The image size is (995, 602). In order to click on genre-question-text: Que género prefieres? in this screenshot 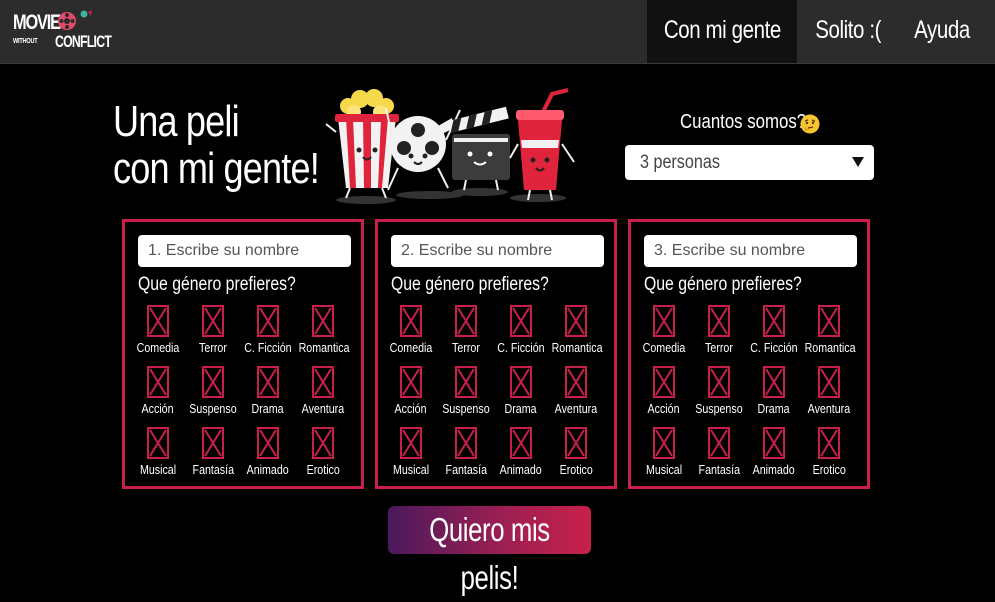, I will do `click(217, 284)`.